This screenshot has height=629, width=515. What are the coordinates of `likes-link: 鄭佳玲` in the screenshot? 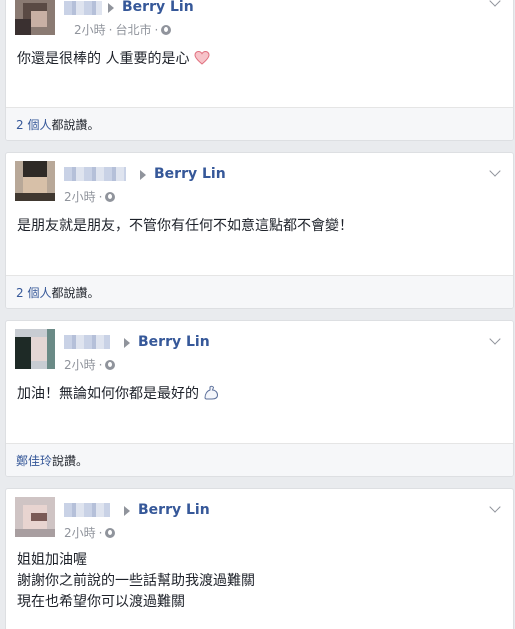 It's located at (34, 461).